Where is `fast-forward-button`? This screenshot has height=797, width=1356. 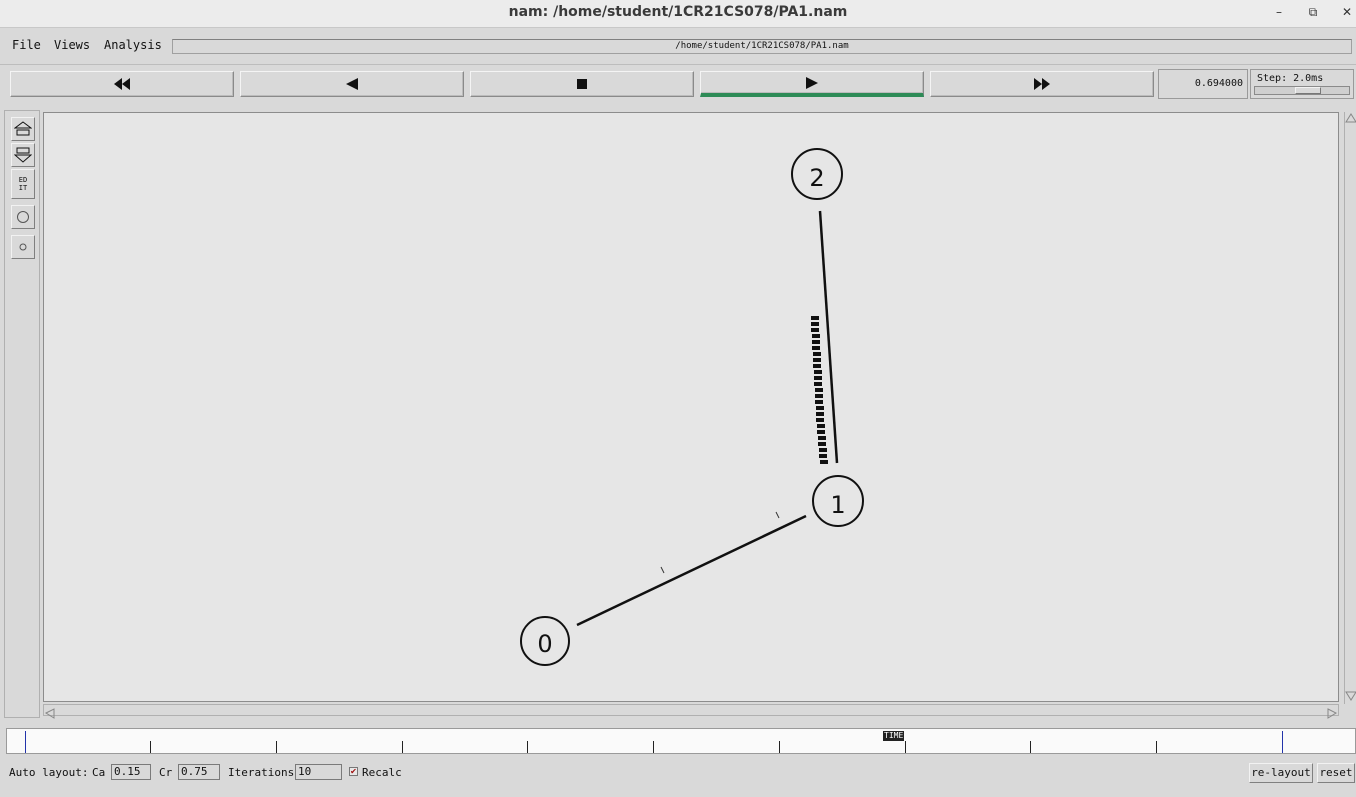
fast-forward-button is located at coordinates (1042, 84).